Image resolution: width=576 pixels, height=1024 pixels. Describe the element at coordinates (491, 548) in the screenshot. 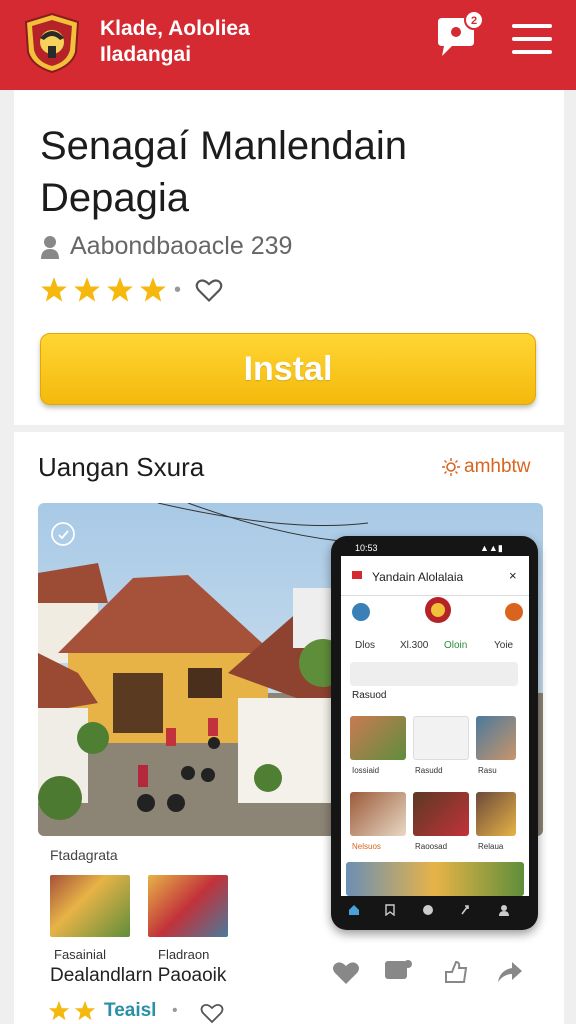

I see `phone-status-icons: ▲▲▮` at that location.